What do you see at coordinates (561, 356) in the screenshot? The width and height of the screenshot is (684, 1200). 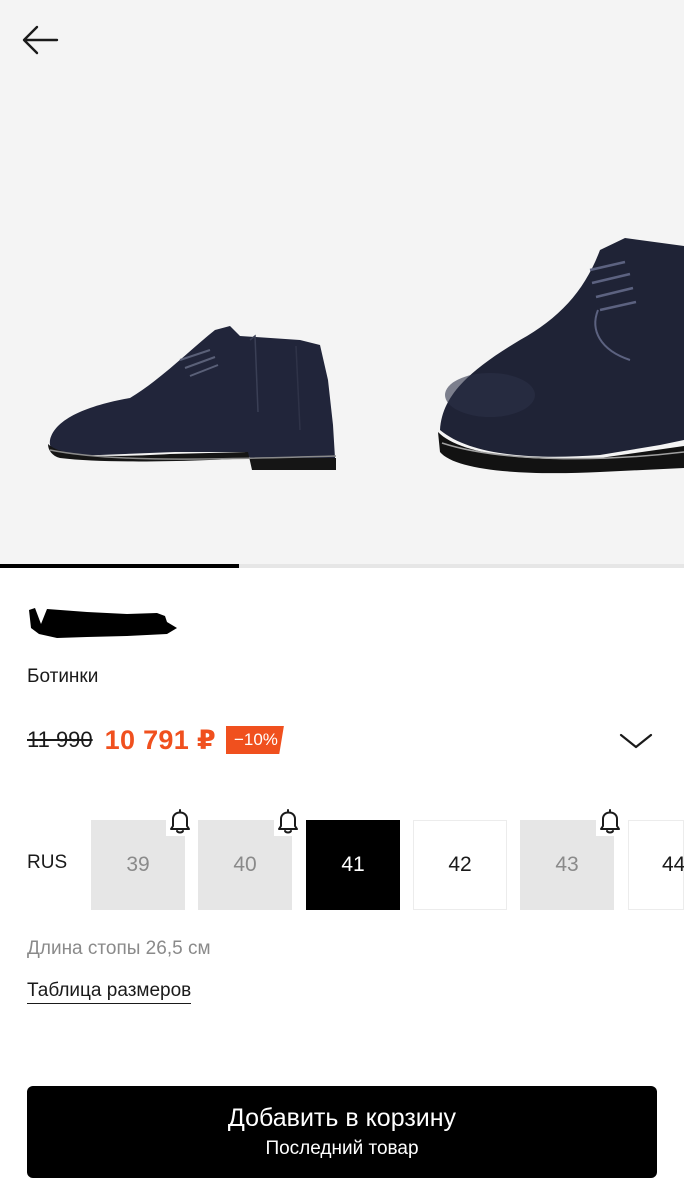 I see `boot-front-view` at bounding box center [561, 356].